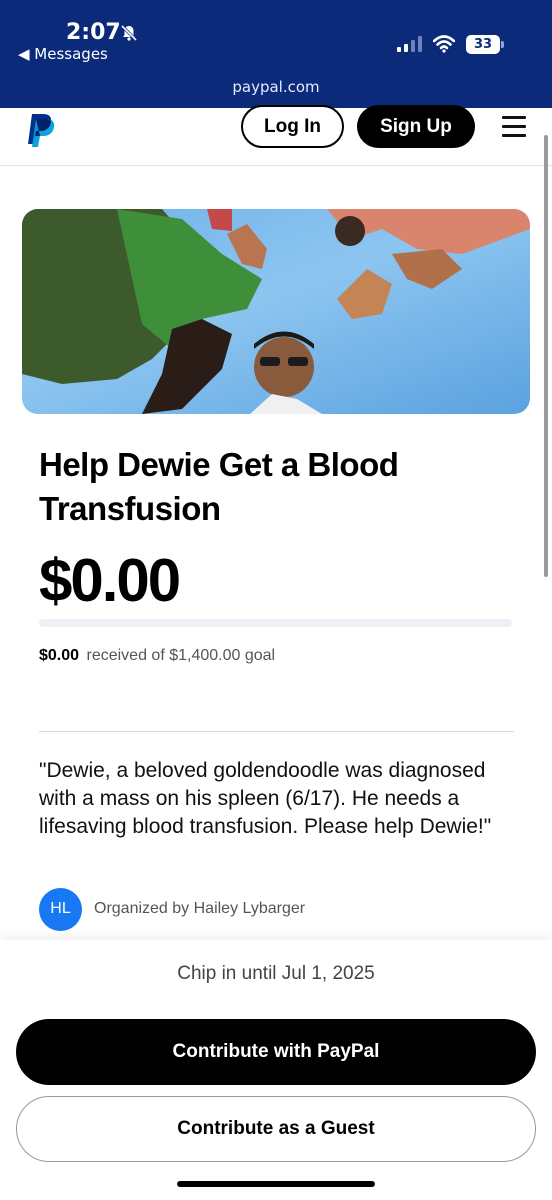 The height and width of the screenshot is (1200, 552). What do you see at coordinates (292, 126) in the screenshot?
I see `login-button: Log In` at bounding box center [292, 126].